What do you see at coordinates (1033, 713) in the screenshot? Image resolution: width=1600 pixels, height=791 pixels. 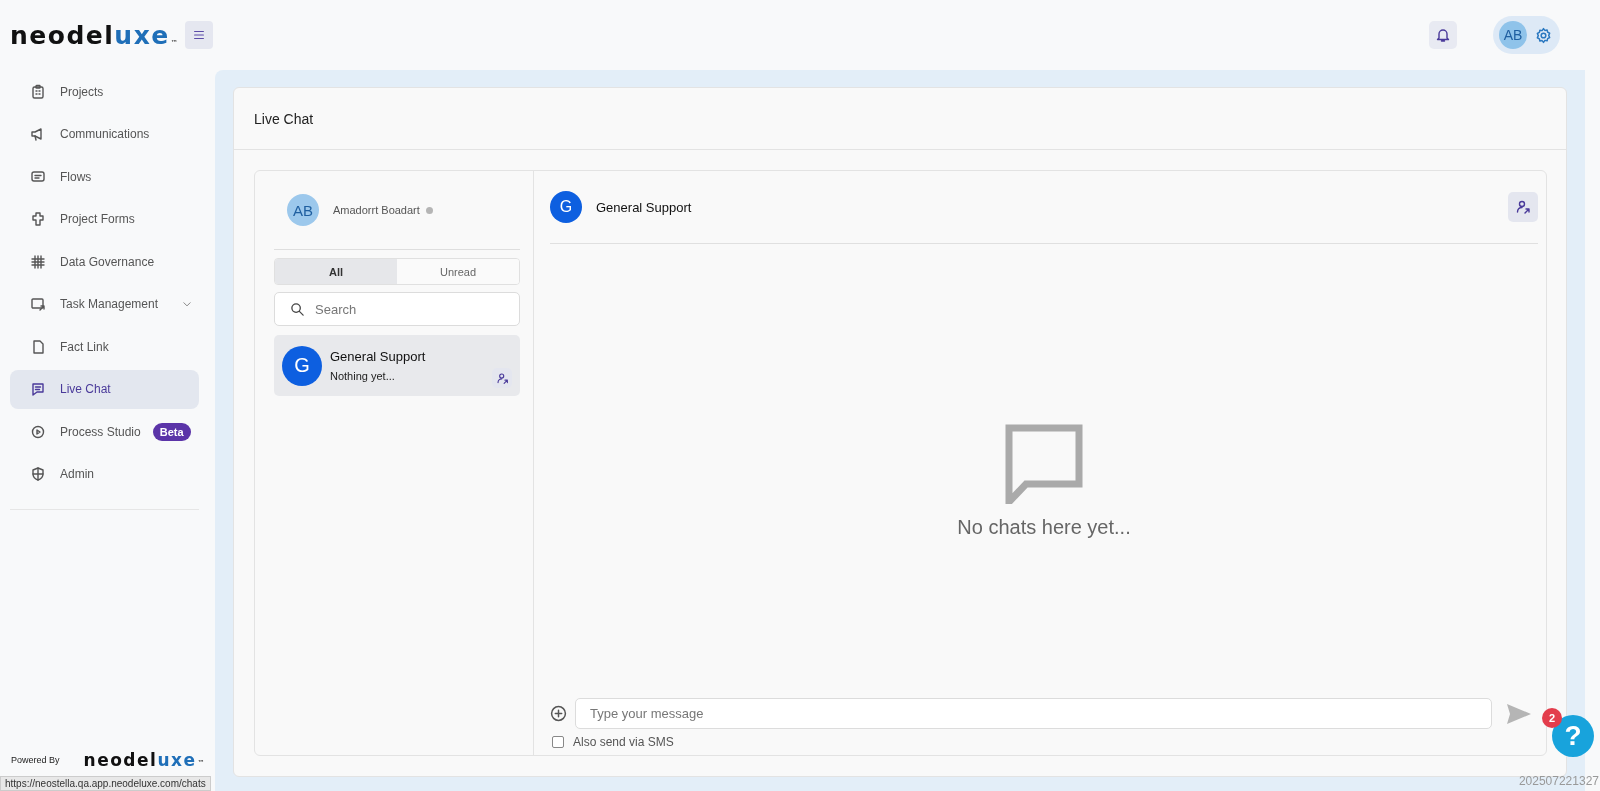 I see `message-field: Type your message` at bounding box center [1033, 713].